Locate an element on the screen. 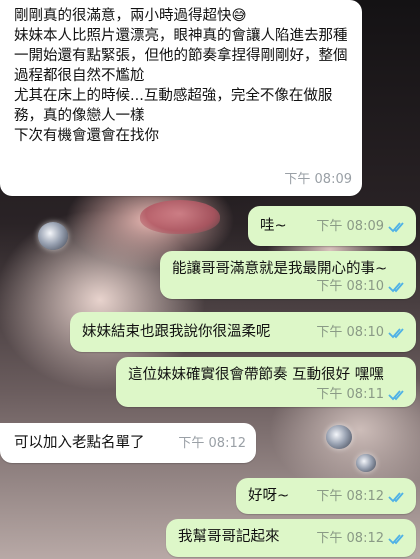 The height and width of the screenshot is (559, 420). message-bubble-outgoing: 好呀~ 下午 08:12 is located at coordinates (326, 496).